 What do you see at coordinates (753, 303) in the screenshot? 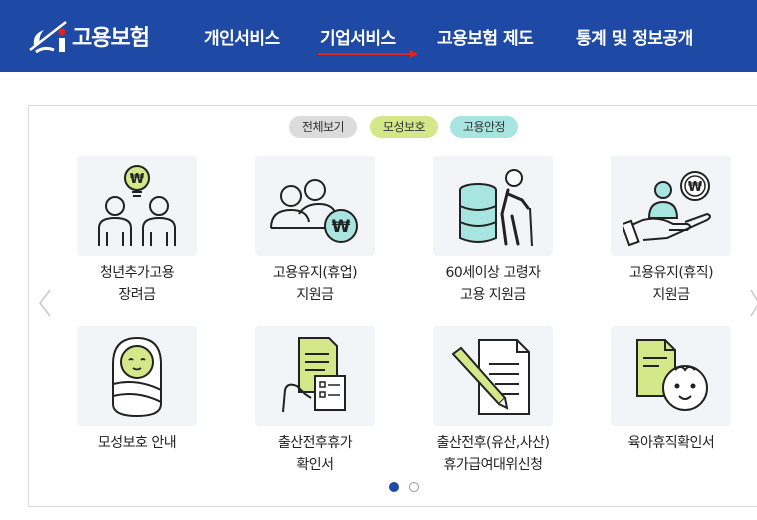
I see `chevron-right-icon` at bounding box center [753, 303].